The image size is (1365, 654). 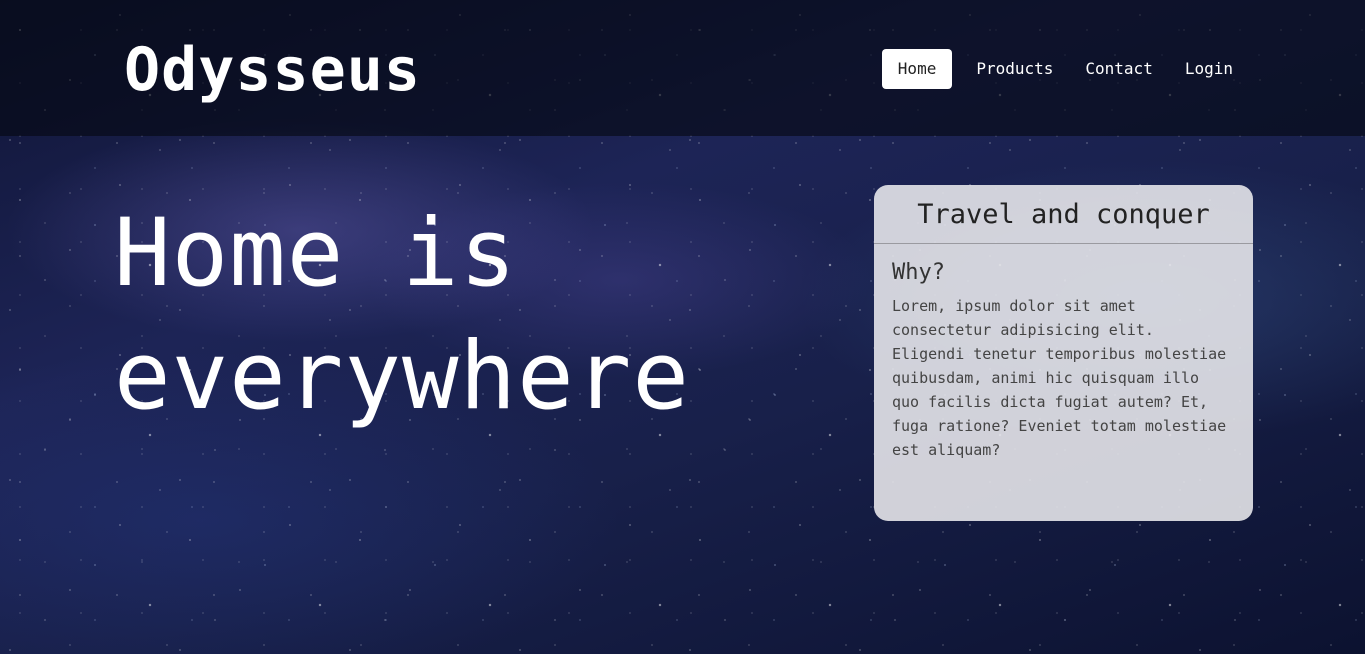 I want to click on brand-logo: Odysseus, so click(x=272, y=70).